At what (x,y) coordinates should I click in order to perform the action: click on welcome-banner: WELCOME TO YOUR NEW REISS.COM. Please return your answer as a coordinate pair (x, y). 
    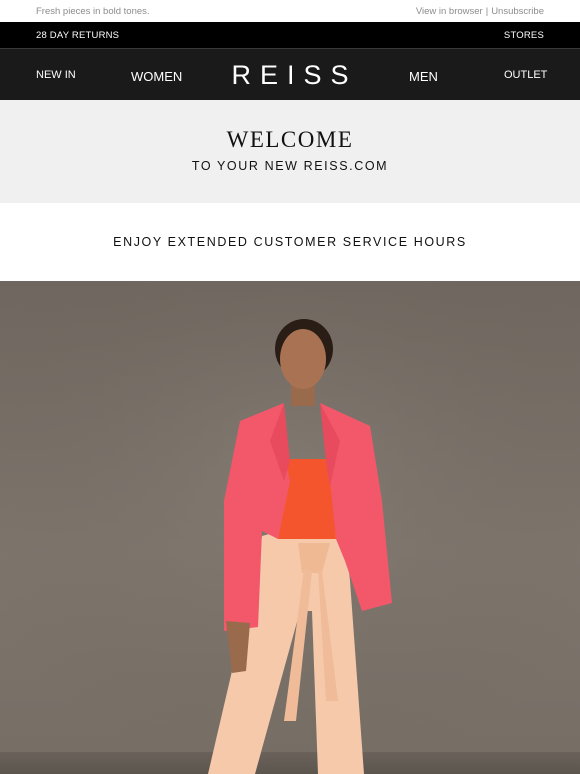
    Looking at the image, I should click on (290, 151).